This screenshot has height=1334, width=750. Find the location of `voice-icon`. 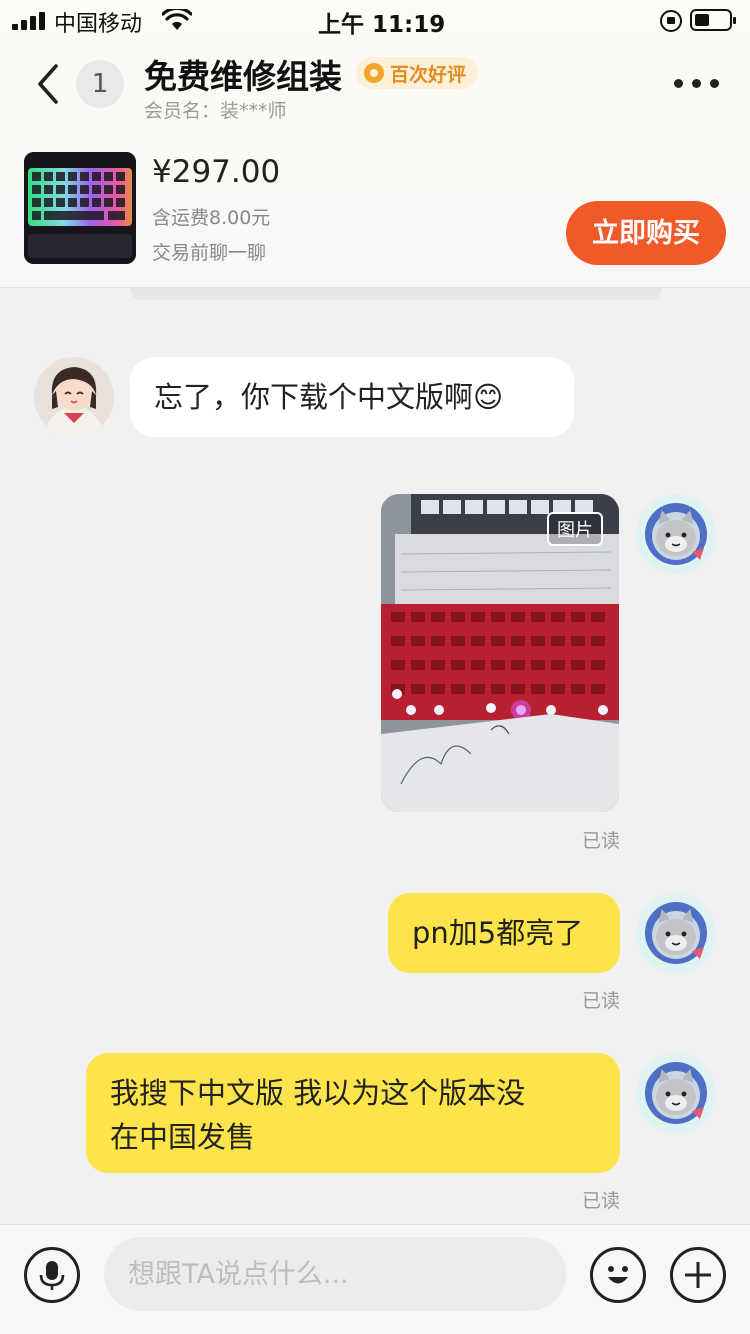

voice-icon is located at coordinates (52, 1275).